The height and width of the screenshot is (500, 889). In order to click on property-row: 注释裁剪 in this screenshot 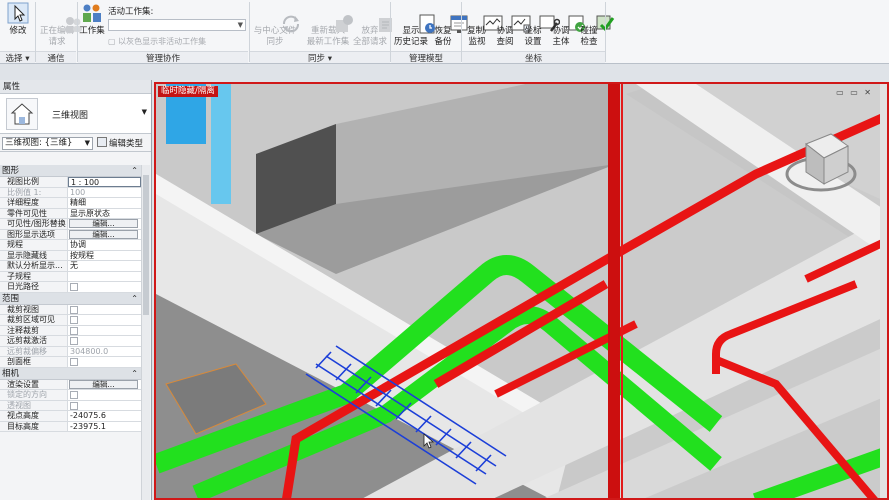, I will do `click(70, 330)`.